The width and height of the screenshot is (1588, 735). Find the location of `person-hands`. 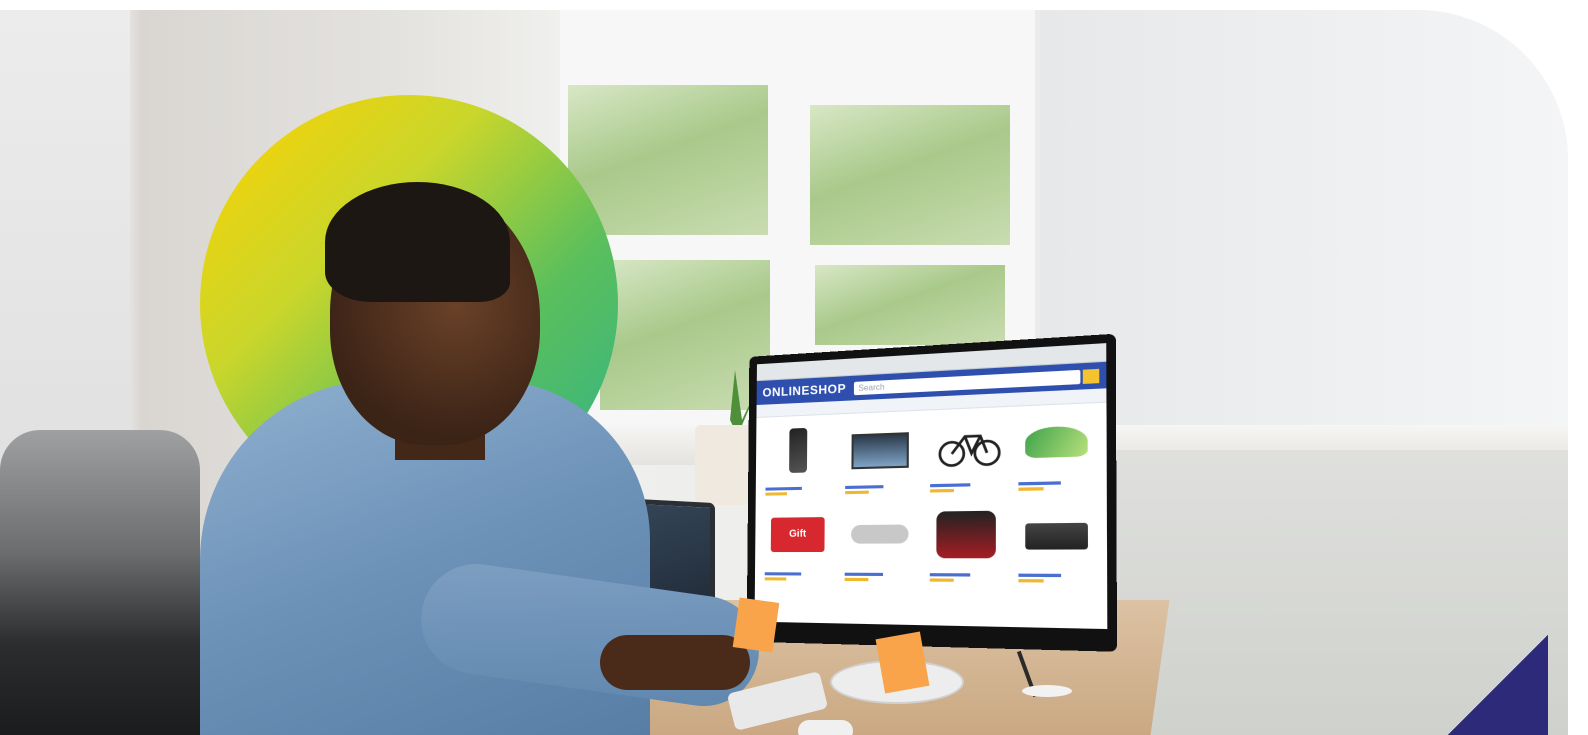

person-hands is located at coordinates (675, 662).